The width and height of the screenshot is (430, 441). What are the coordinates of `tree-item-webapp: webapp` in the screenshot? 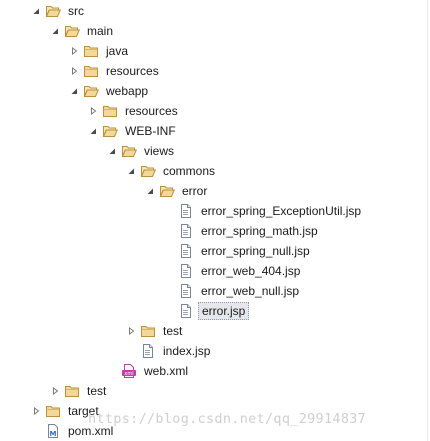 It's located at (109, 91).